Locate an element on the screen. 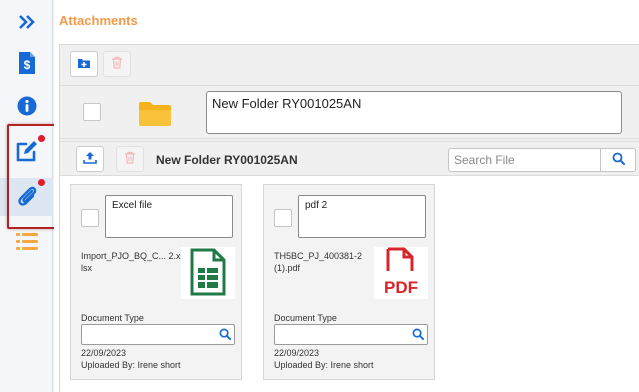 The height and width of the screenshot is (392, 639). upload-button is located at coordinates (90, 159).